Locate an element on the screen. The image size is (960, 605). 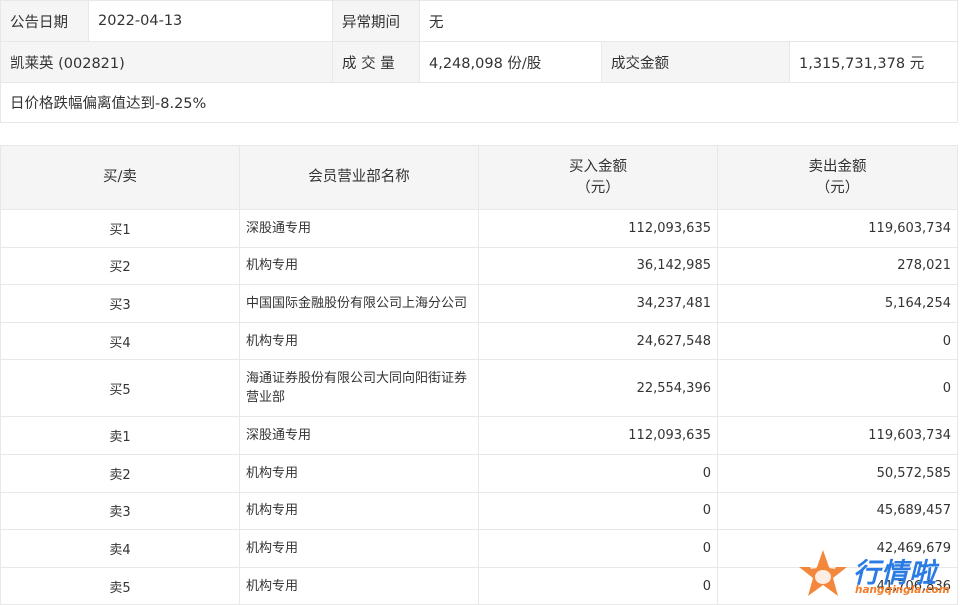
row-side: 买5 is located at coordinates (120, 388).